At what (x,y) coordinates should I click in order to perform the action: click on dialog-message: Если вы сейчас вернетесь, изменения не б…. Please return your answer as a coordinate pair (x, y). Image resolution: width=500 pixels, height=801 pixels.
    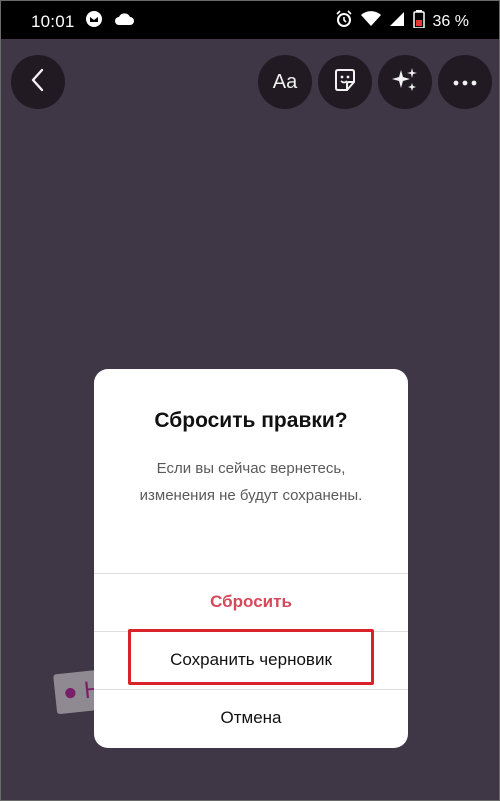
    Looking at the image, I should click on (251, 482).